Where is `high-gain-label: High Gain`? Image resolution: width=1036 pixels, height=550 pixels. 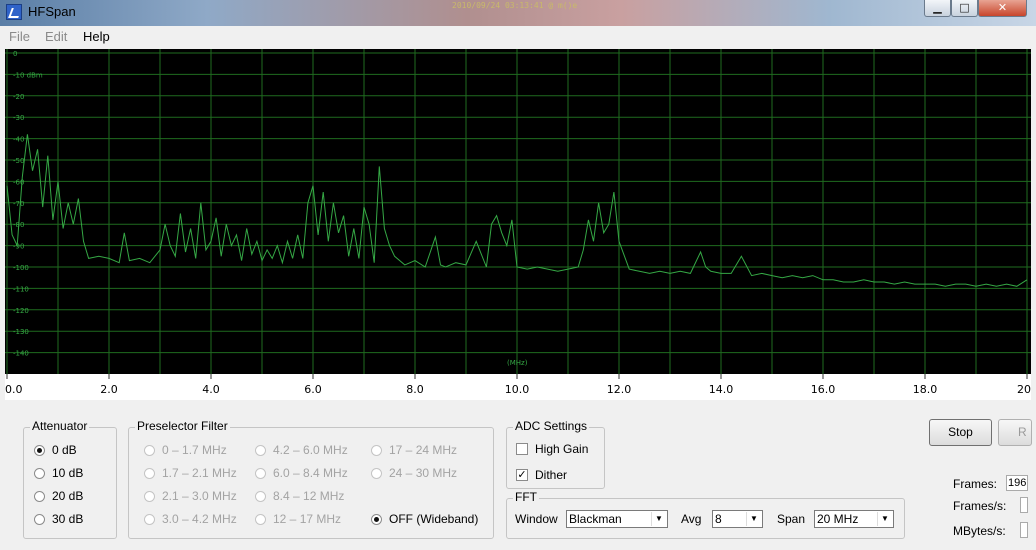 high-gain-label: High Gain is located at coordinates (562, 449).